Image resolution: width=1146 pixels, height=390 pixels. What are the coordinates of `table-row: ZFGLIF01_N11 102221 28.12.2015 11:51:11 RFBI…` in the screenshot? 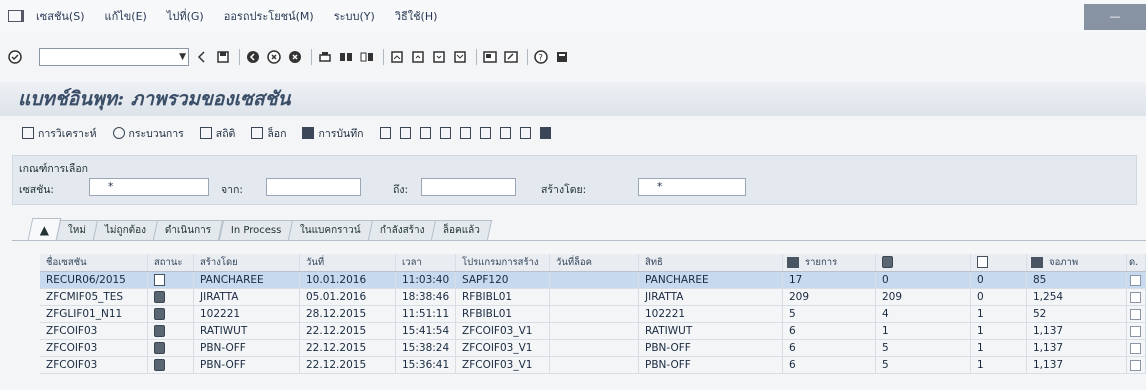 It's located at (593, 314).